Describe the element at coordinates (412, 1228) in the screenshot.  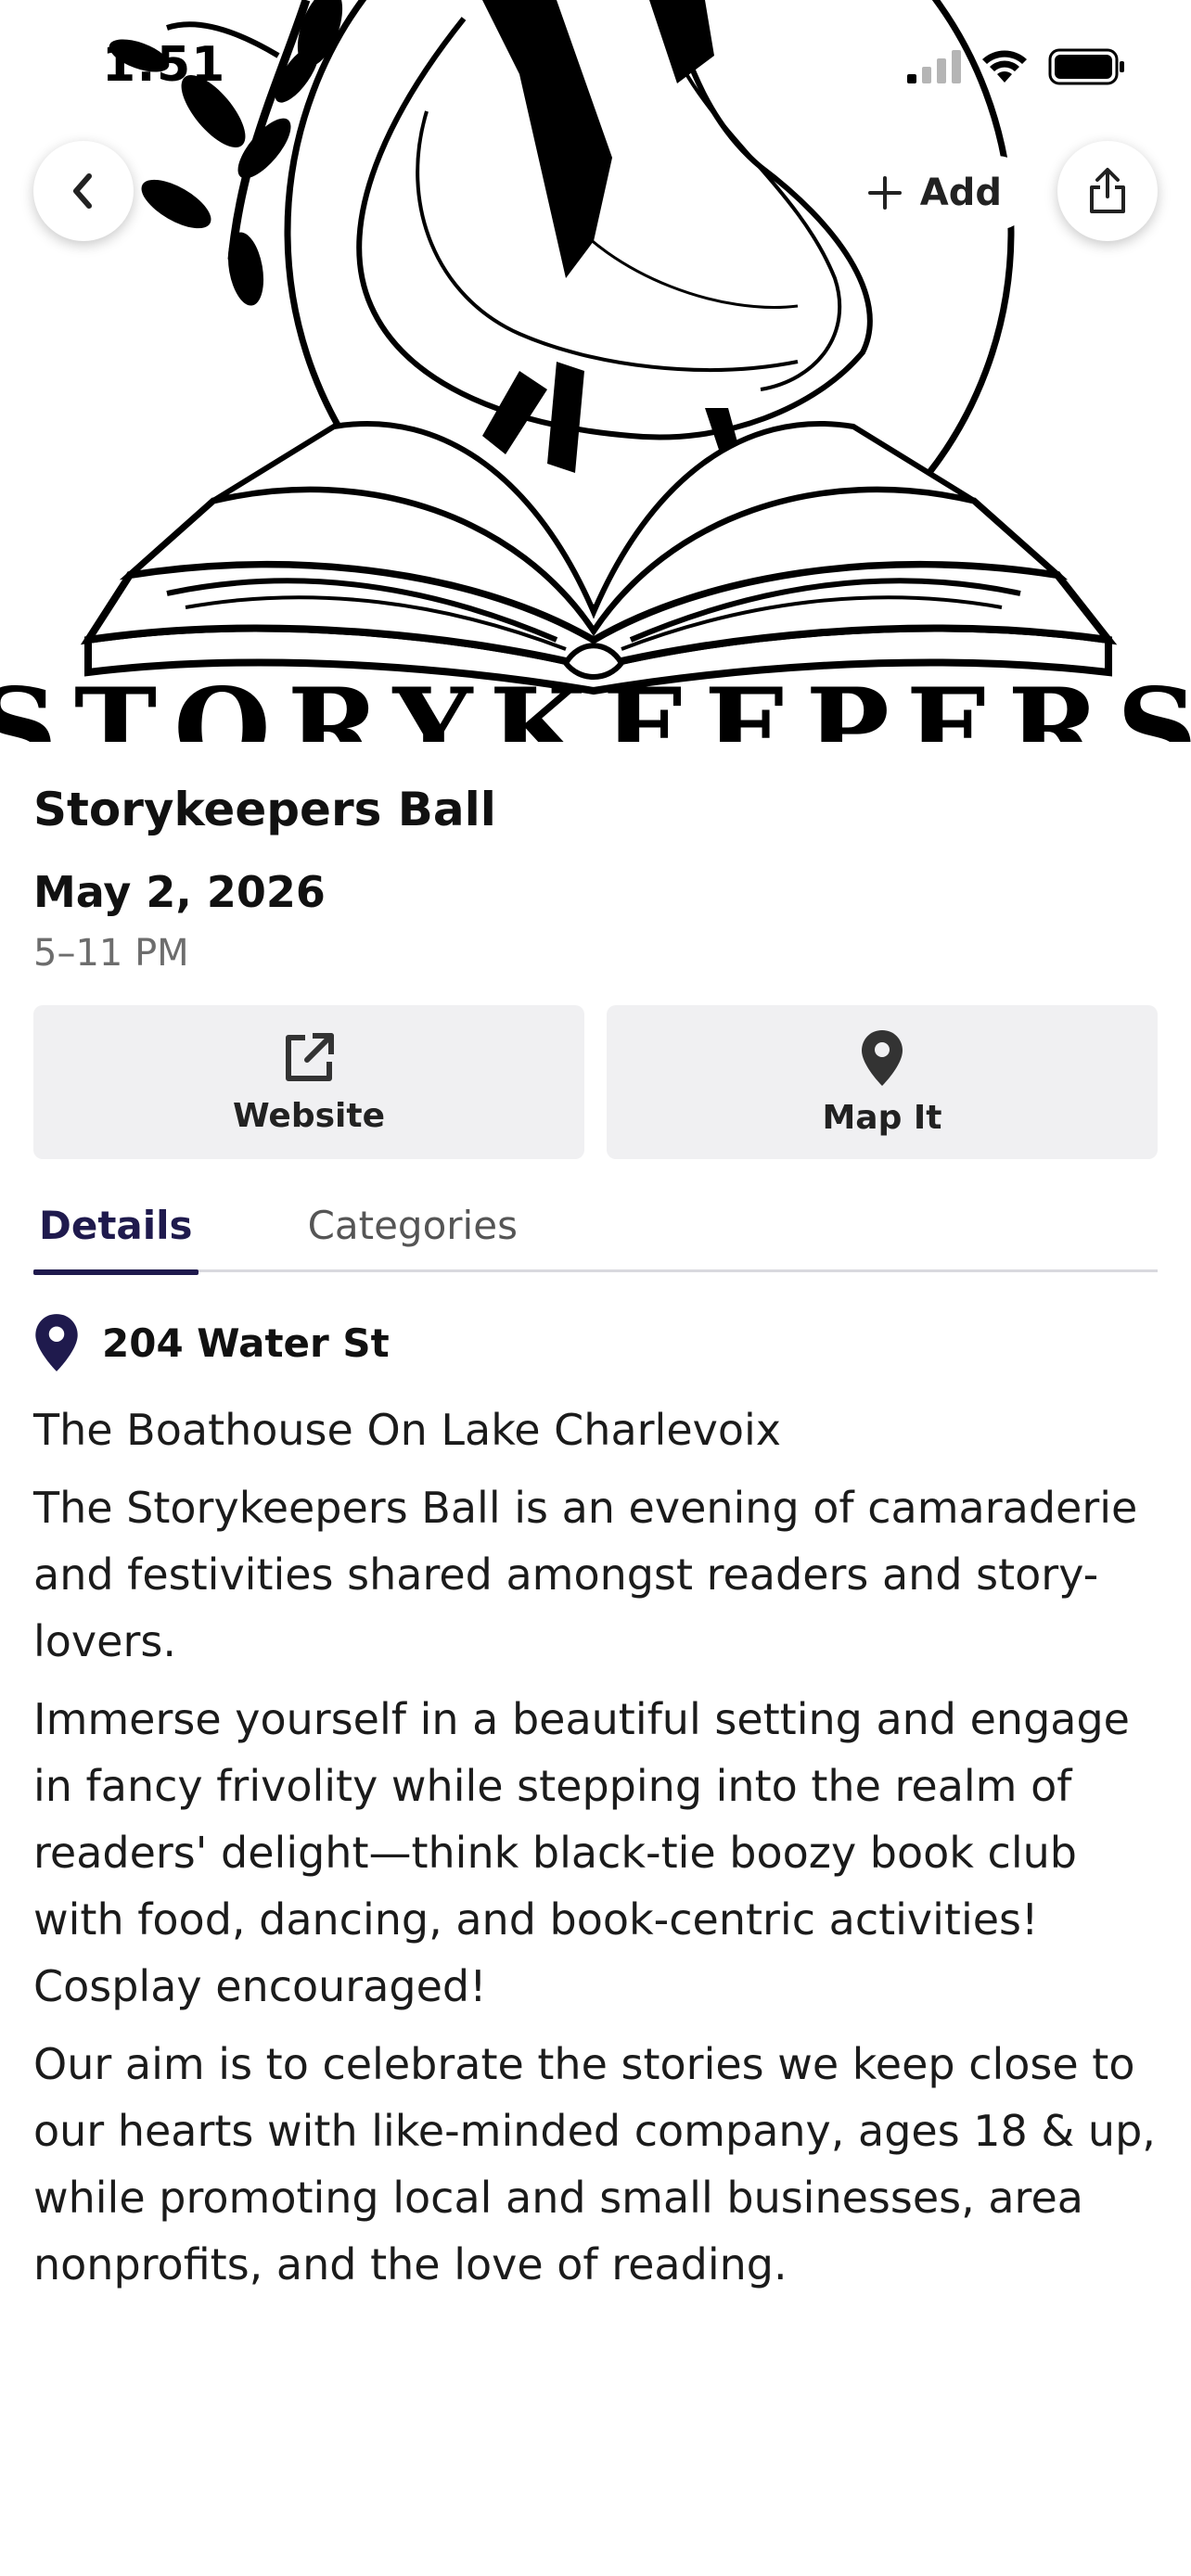
I see `tab-categories: Categories` at that location.